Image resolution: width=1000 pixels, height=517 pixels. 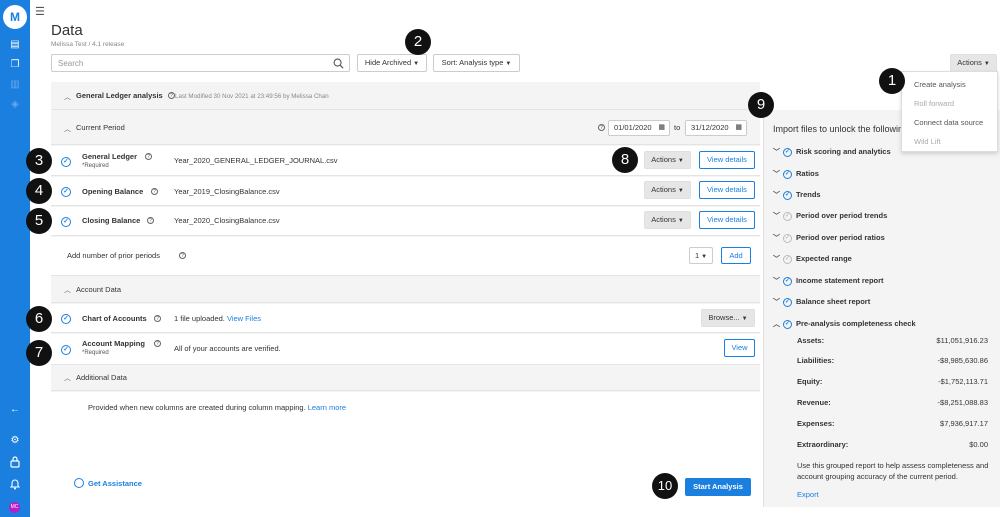 I want to click on additional-data-header: ︿ Additional Data, so click(x=405, y=378).